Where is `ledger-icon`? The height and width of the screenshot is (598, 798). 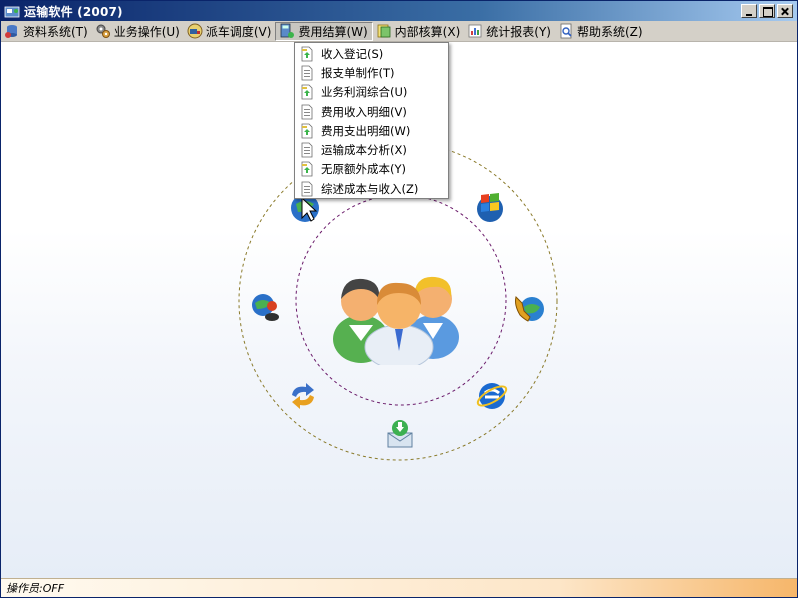 ledger-icon is located at coordinates (384, 31).